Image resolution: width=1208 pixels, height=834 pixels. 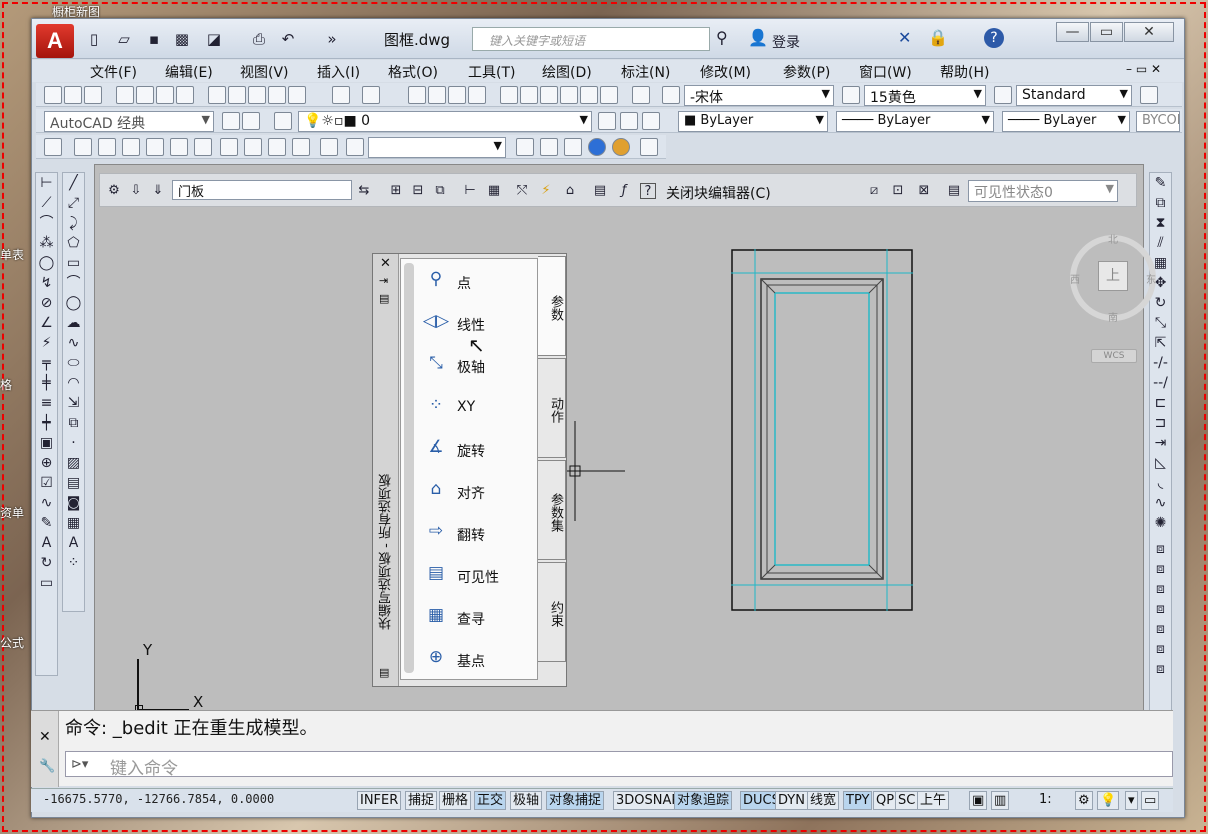 I want to click on plot-icon, so click(x=125, y=95).